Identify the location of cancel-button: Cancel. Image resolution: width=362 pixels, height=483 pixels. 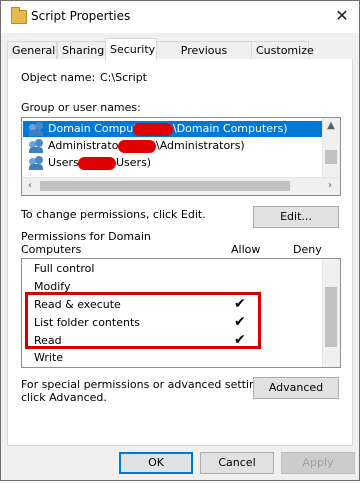
(237, 463).